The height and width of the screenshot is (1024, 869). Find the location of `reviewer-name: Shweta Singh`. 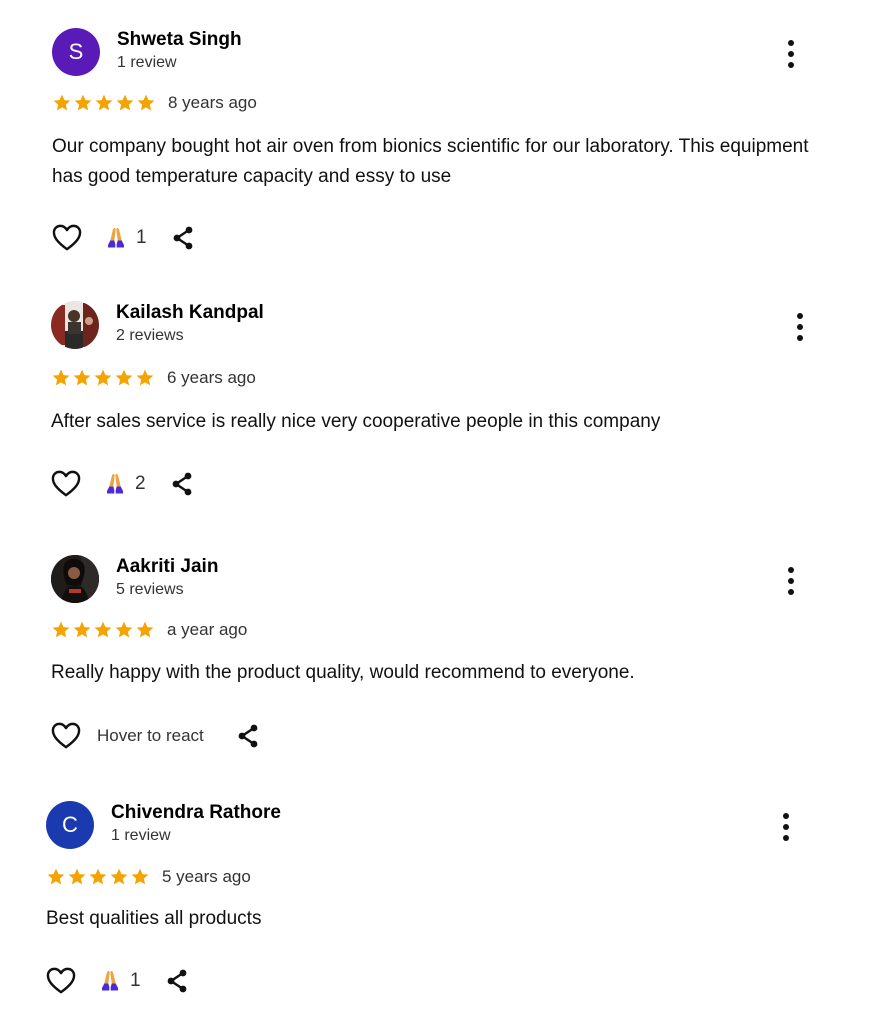

reviewer-name: Shweta Singh is located at coordinates (179, 40).